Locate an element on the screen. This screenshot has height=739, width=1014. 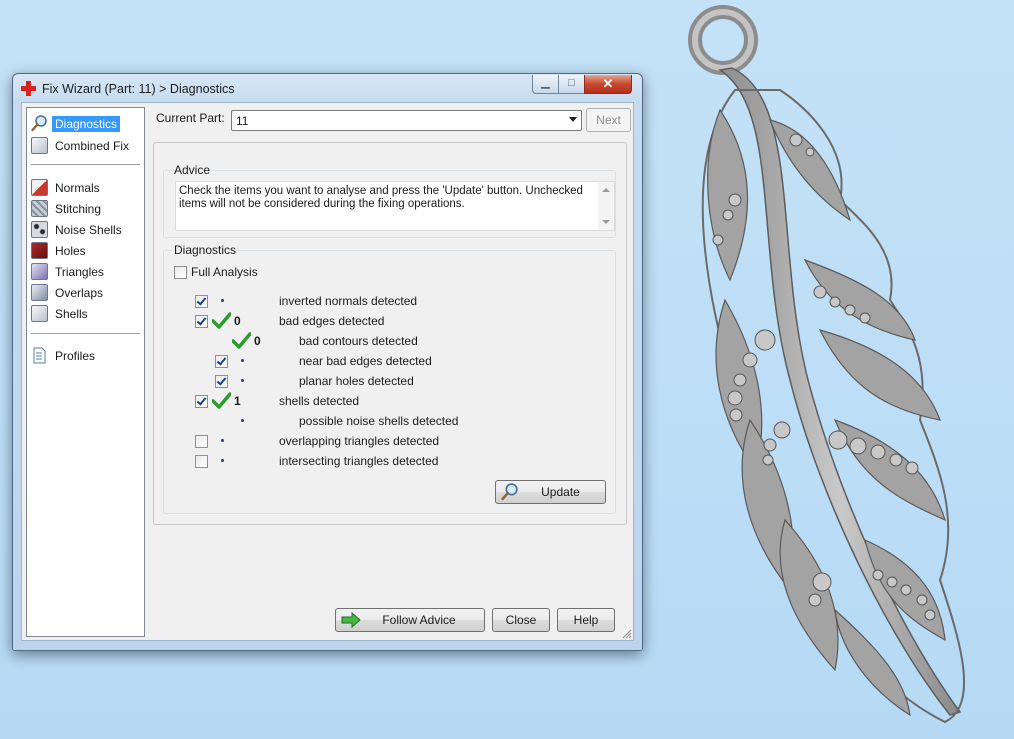
sidebar-item-label: Triangles is located at coordinates (79, 271).